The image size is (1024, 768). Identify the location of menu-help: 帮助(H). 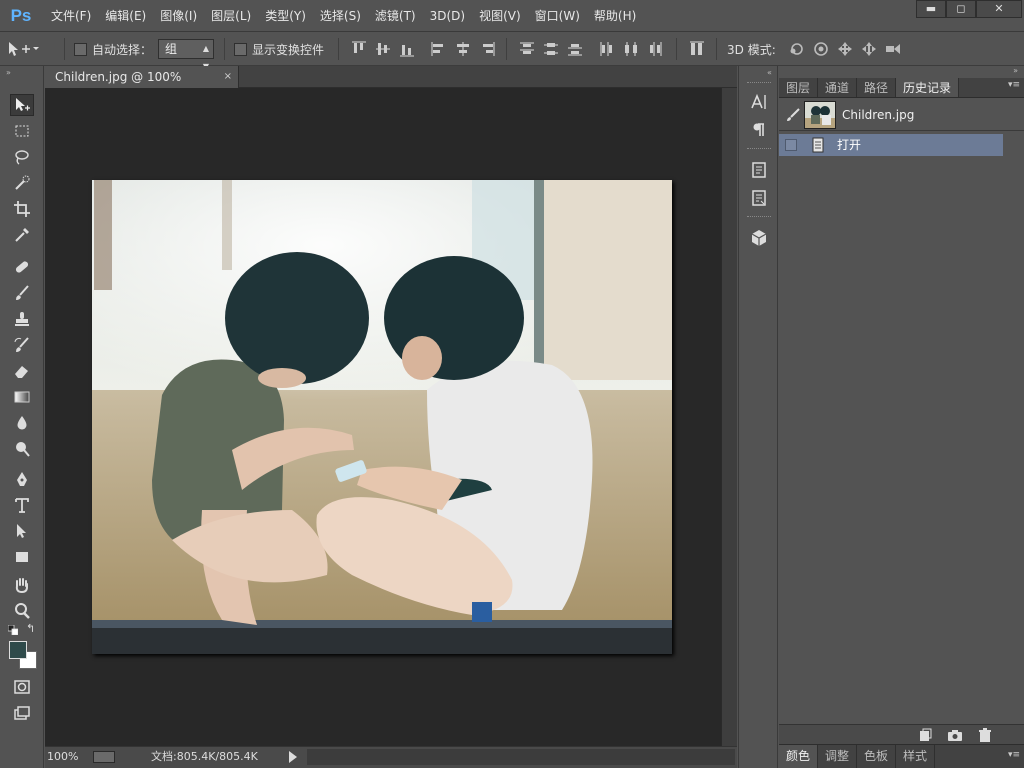
(615, 16).